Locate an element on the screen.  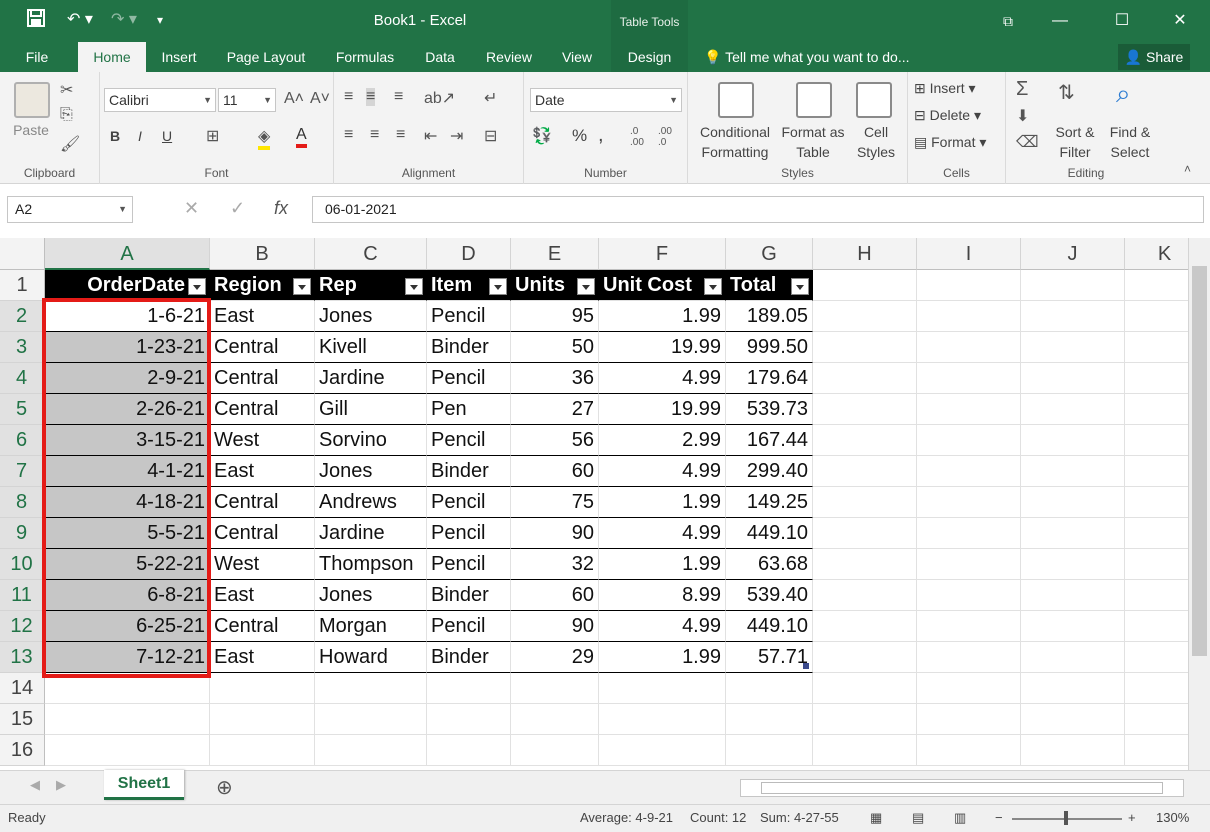
horizontal-scrollbar is located at coordinates (962, 788).